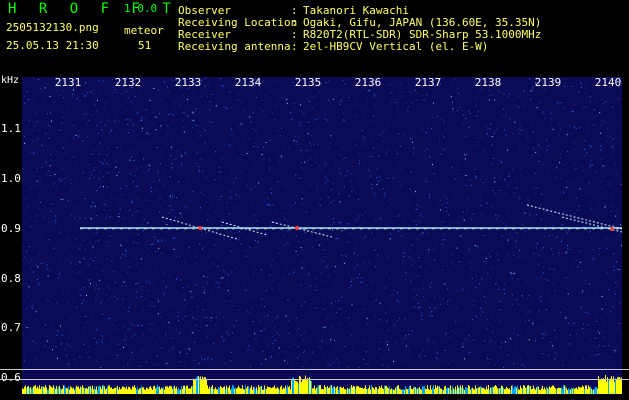 Image resolution: width=629 pixels, height=400 pixels. I want to click on minute-label: 2135, so click(308, 82).